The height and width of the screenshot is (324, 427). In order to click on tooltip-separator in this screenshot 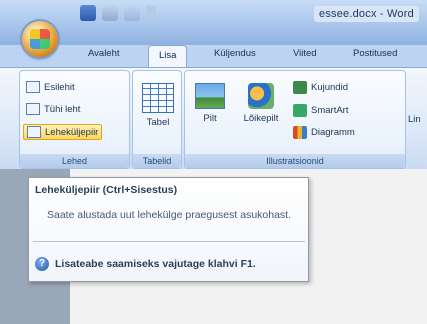, I will do `click(169, 241)`.